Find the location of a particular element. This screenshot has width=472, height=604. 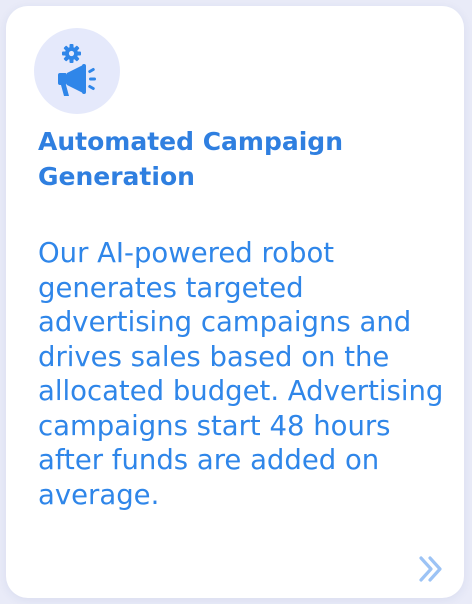

megaphone-gear-icon is located at coordinates (77, 70).